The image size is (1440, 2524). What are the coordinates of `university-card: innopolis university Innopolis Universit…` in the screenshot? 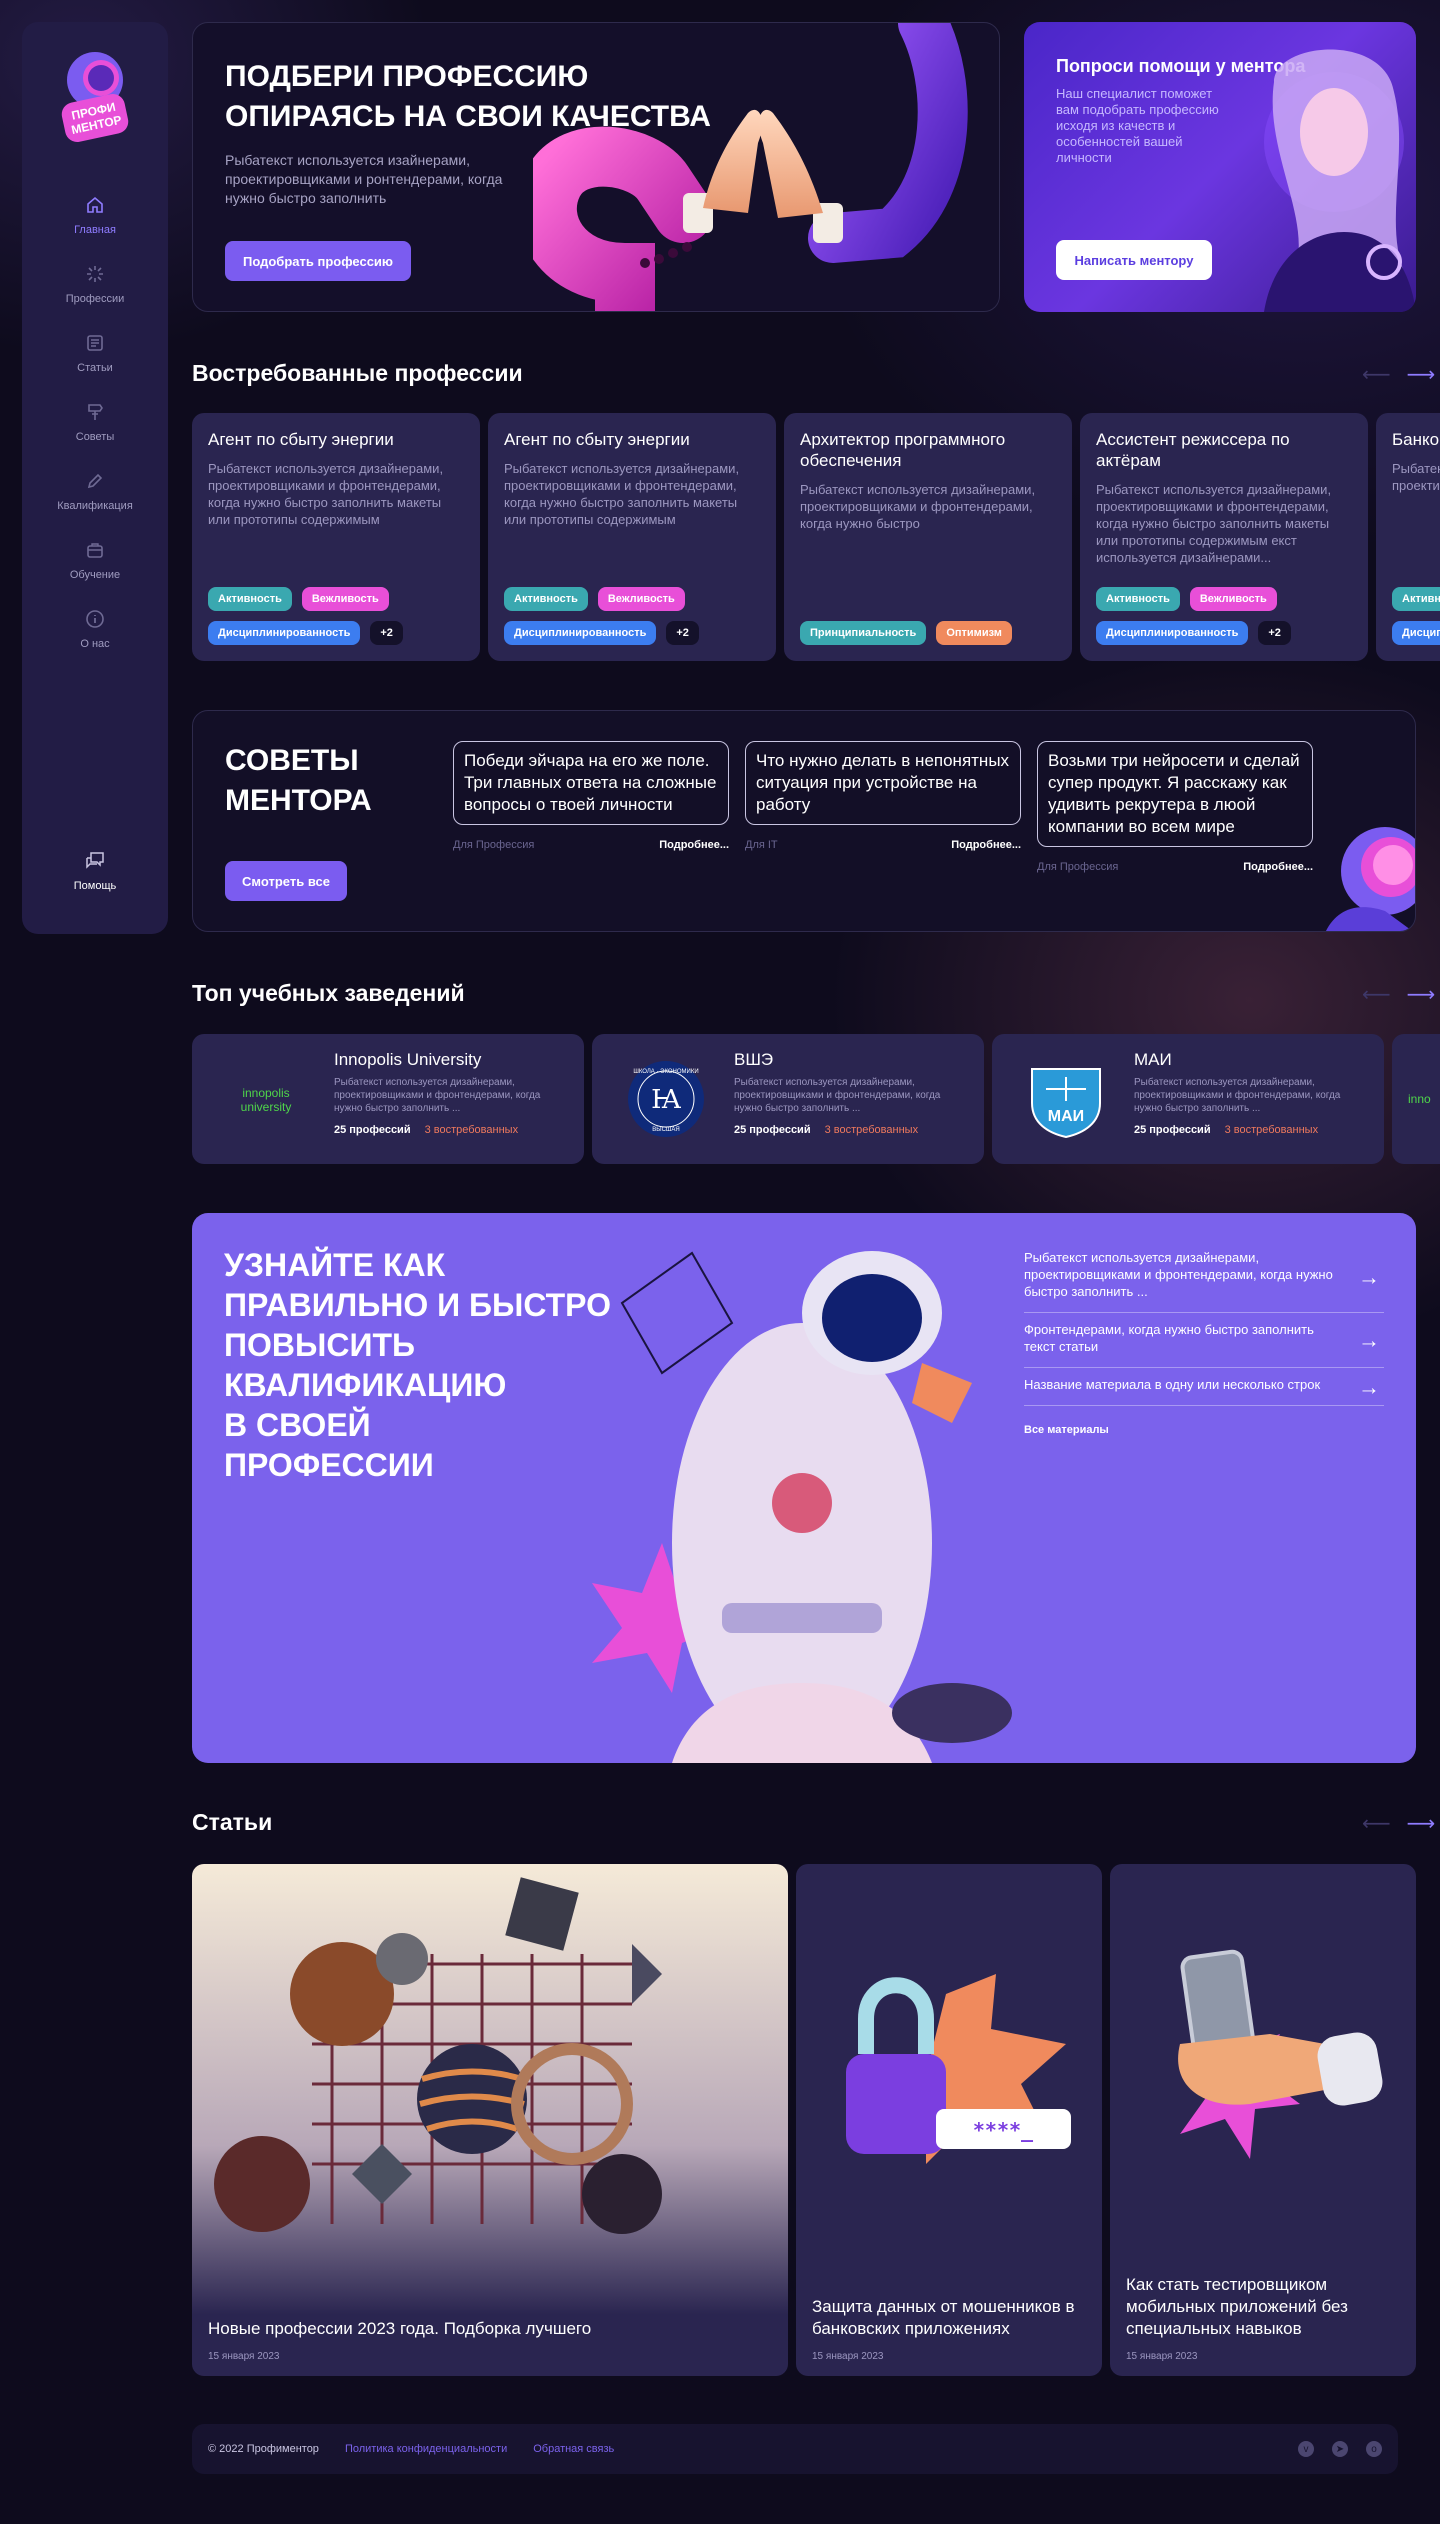 It's located at (388, 1099).